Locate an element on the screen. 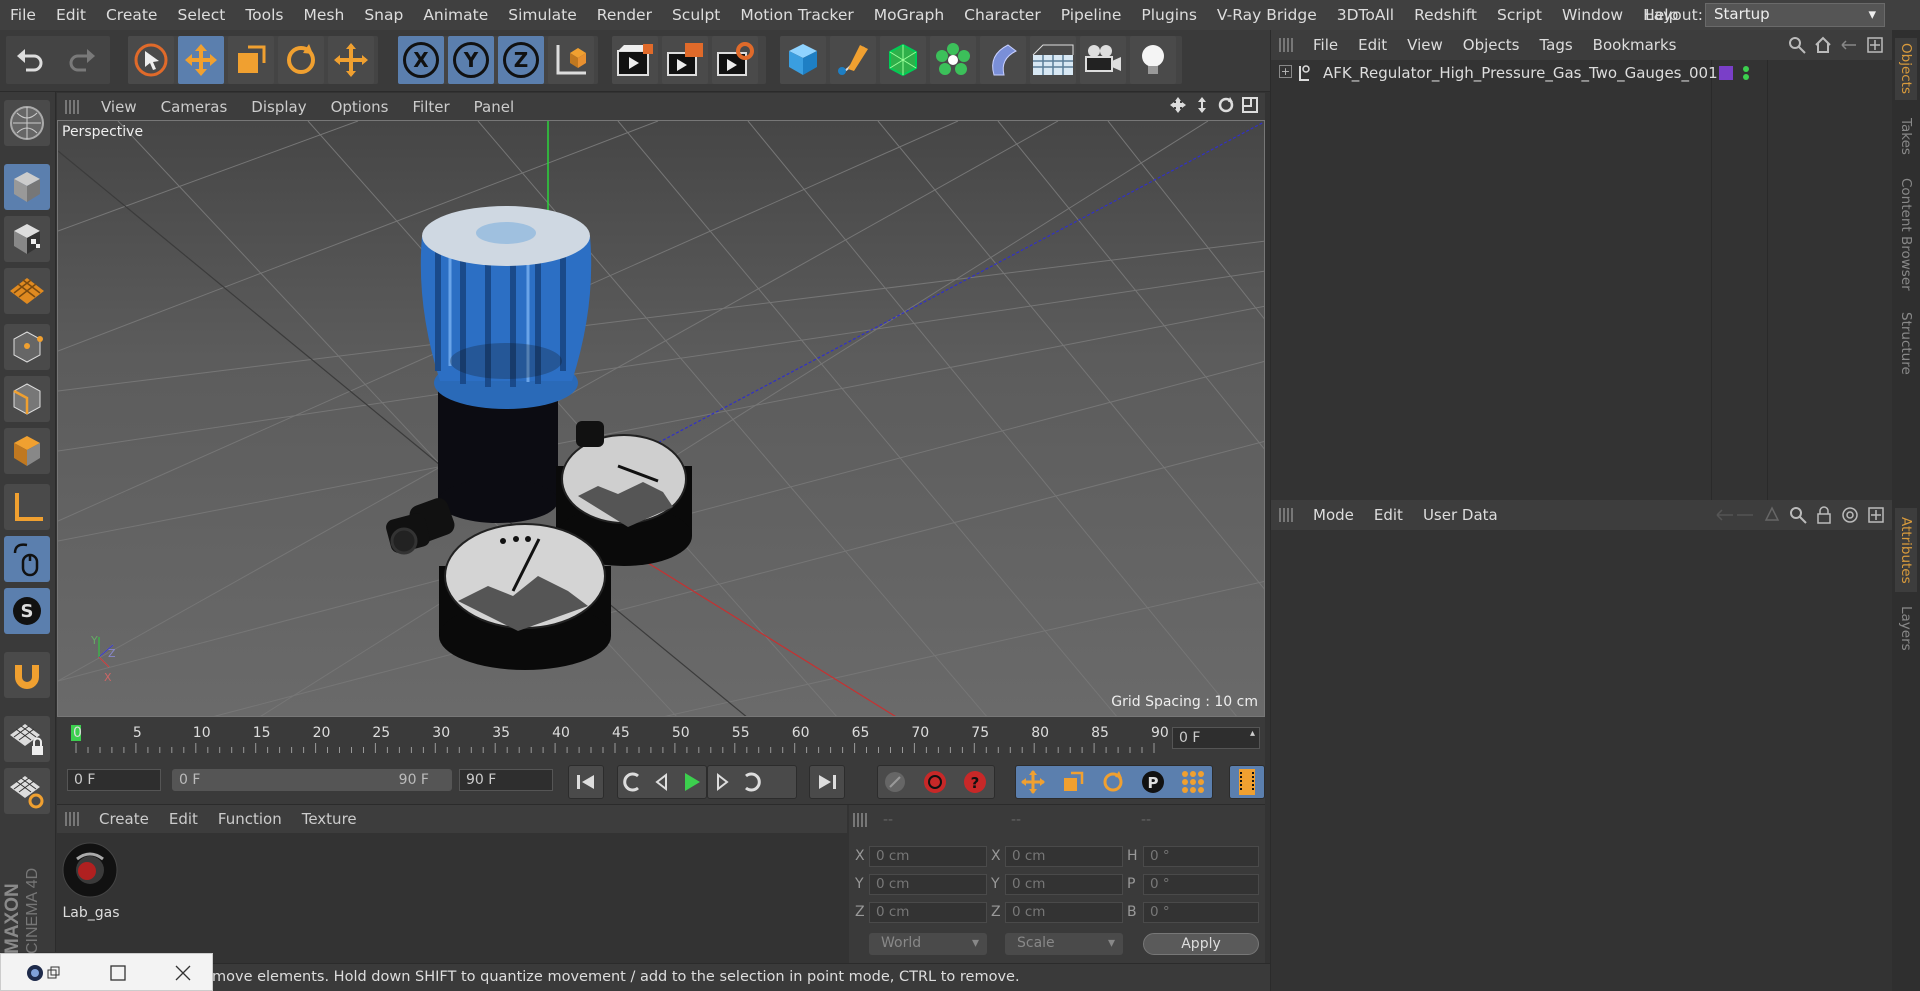  edges-mode-button is located at coordinates (27, 399).